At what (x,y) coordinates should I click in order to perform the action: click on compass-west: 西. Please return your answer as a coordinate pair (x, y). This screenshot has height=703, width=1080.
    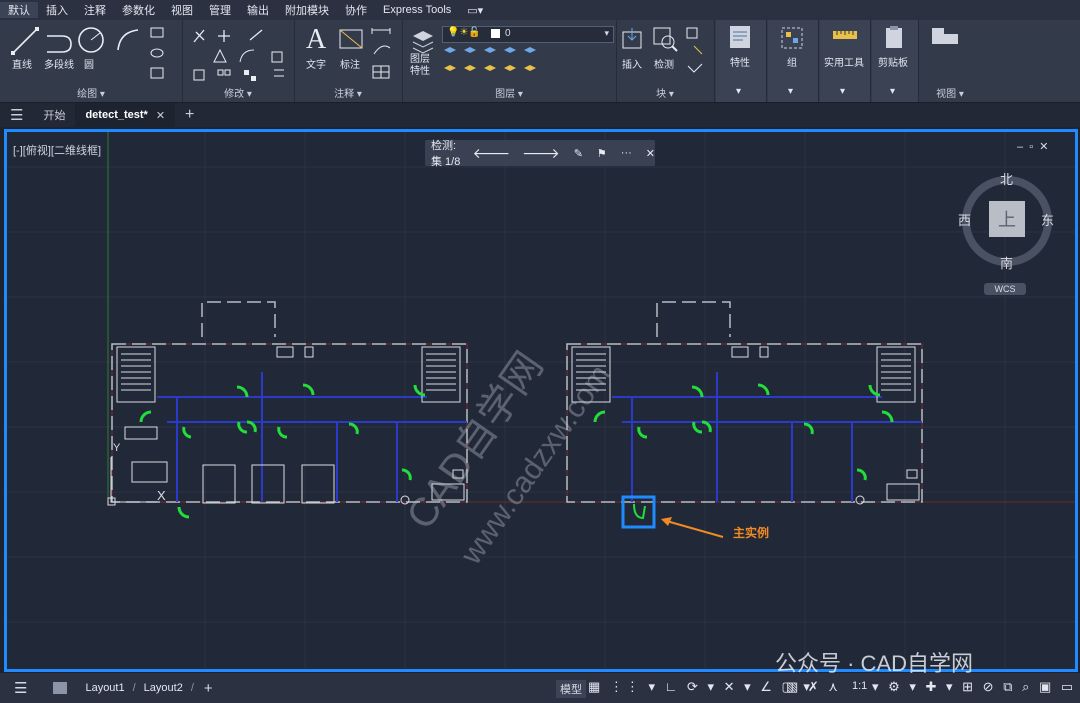
    Looking at the image, I should click on (964, 219).